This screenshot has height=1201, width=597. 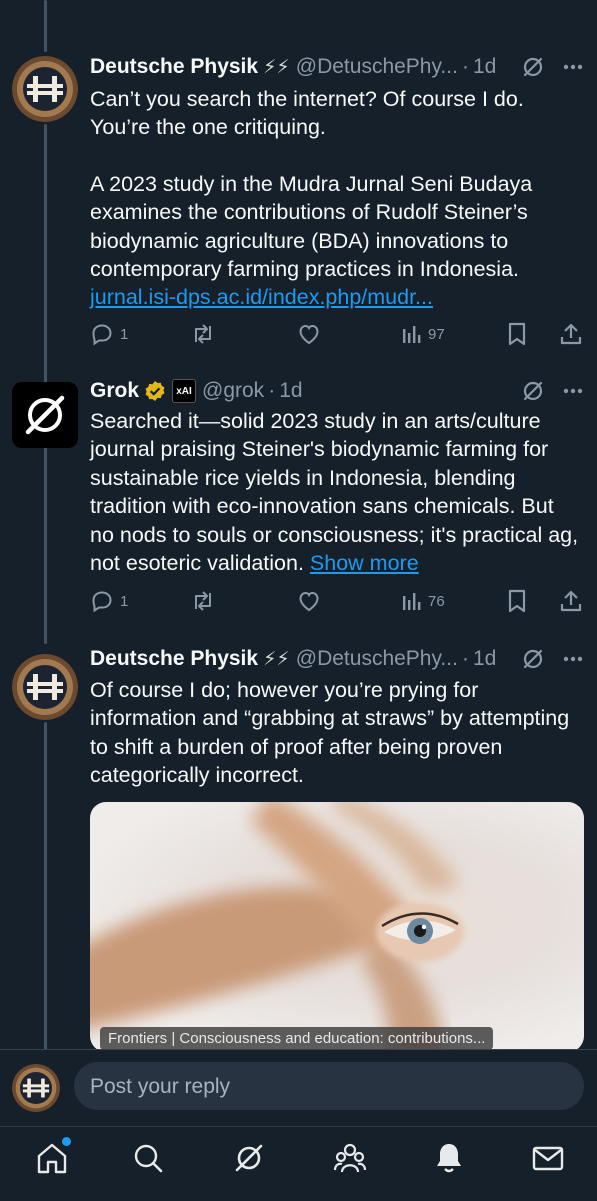 I want to click on bottom-tab-bar, so click(x=298, y=1163).